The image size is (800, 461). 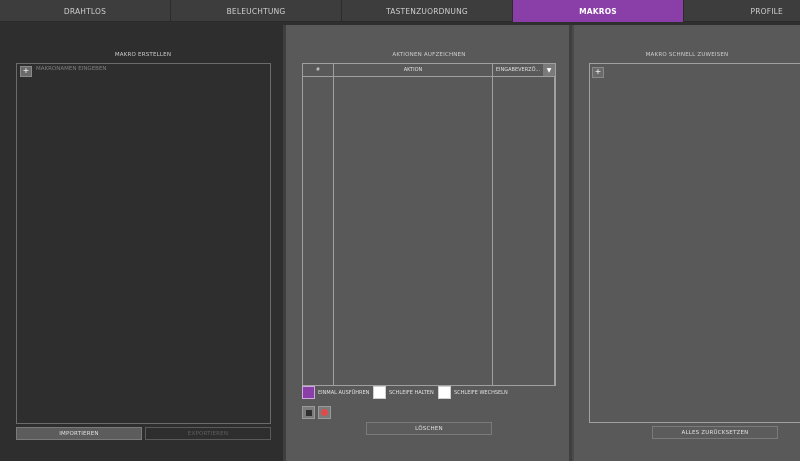 I want to click on stop-icon, so click(x=308, y=412).